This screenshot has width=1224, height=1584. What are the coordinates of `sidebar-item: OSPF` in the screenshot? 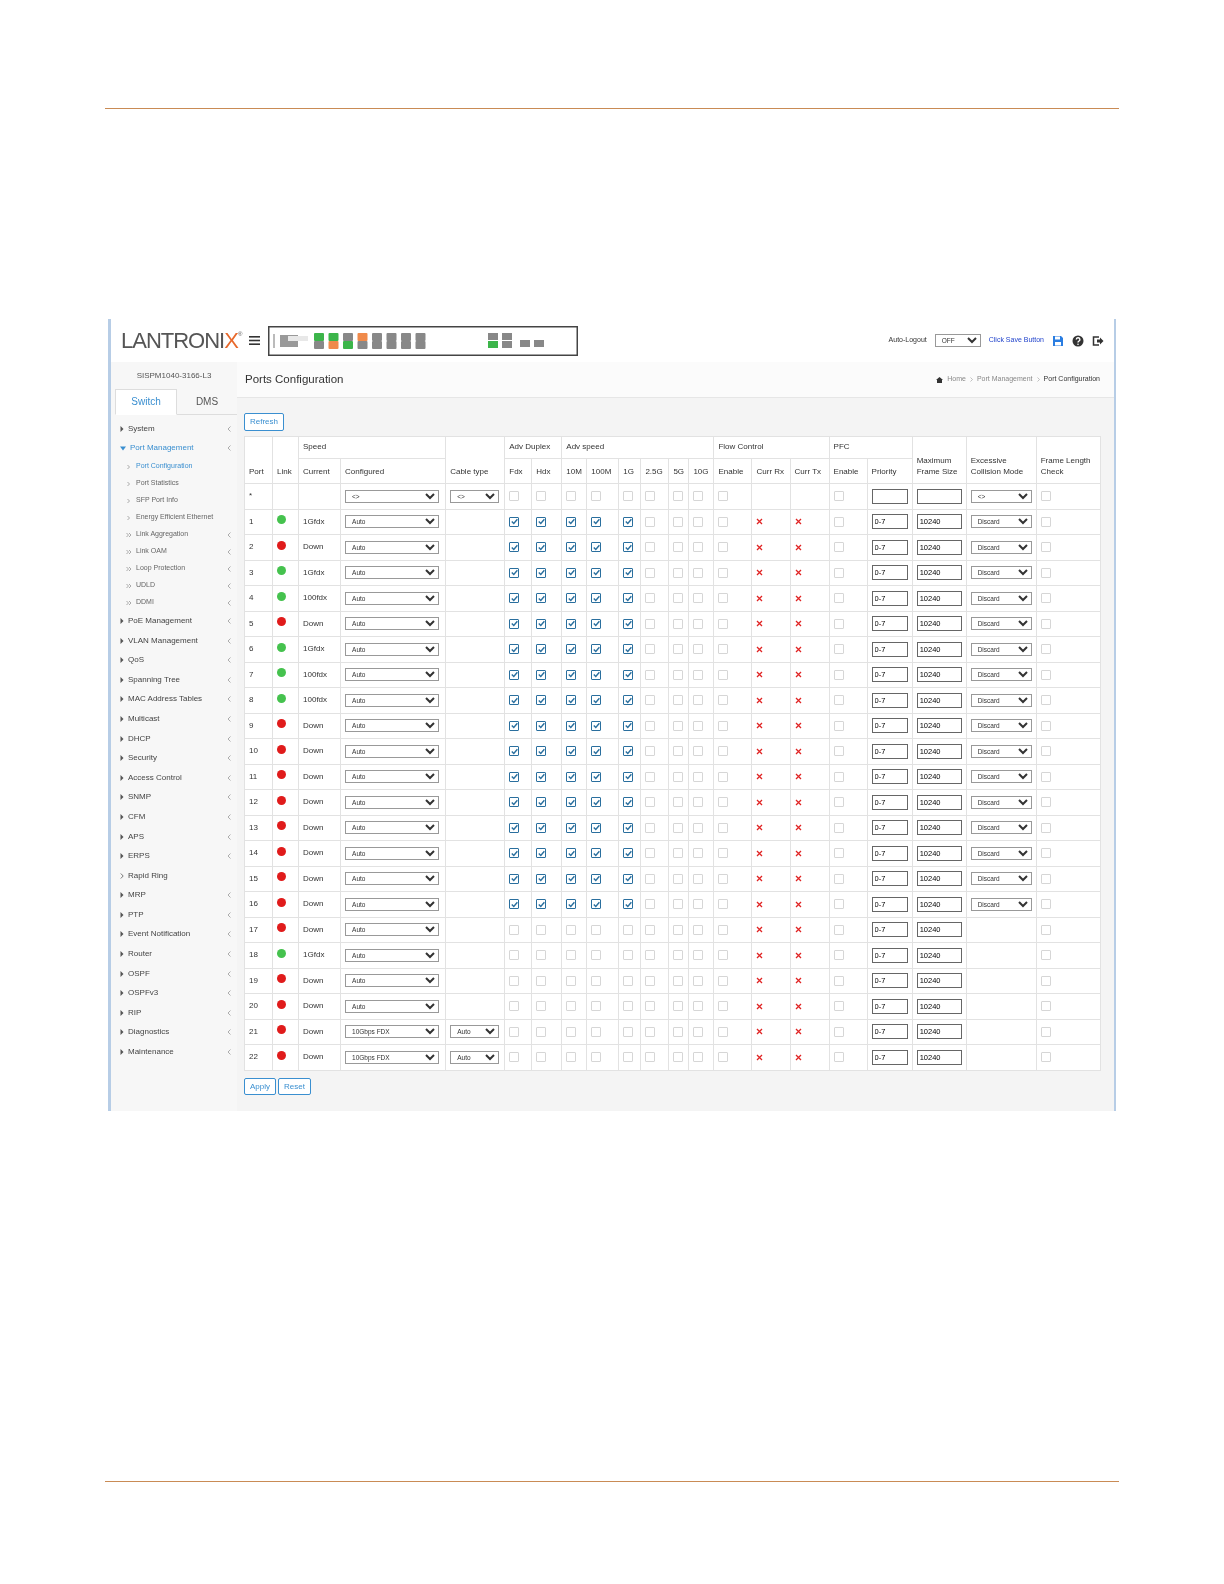 It's located at (174, 973).